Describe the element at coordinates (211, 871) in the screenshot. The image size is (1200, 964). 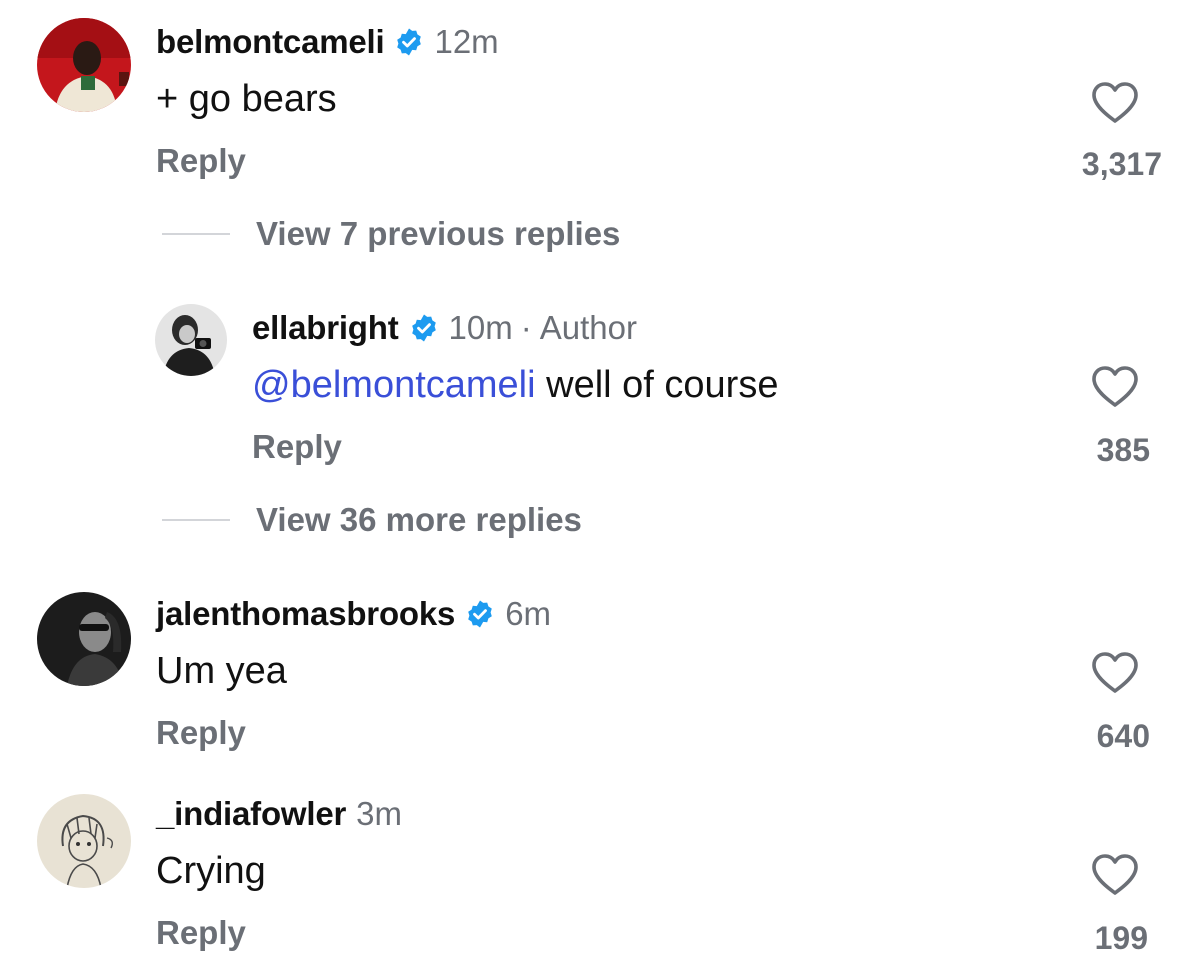
I see `comment-text: Crying` at that location.